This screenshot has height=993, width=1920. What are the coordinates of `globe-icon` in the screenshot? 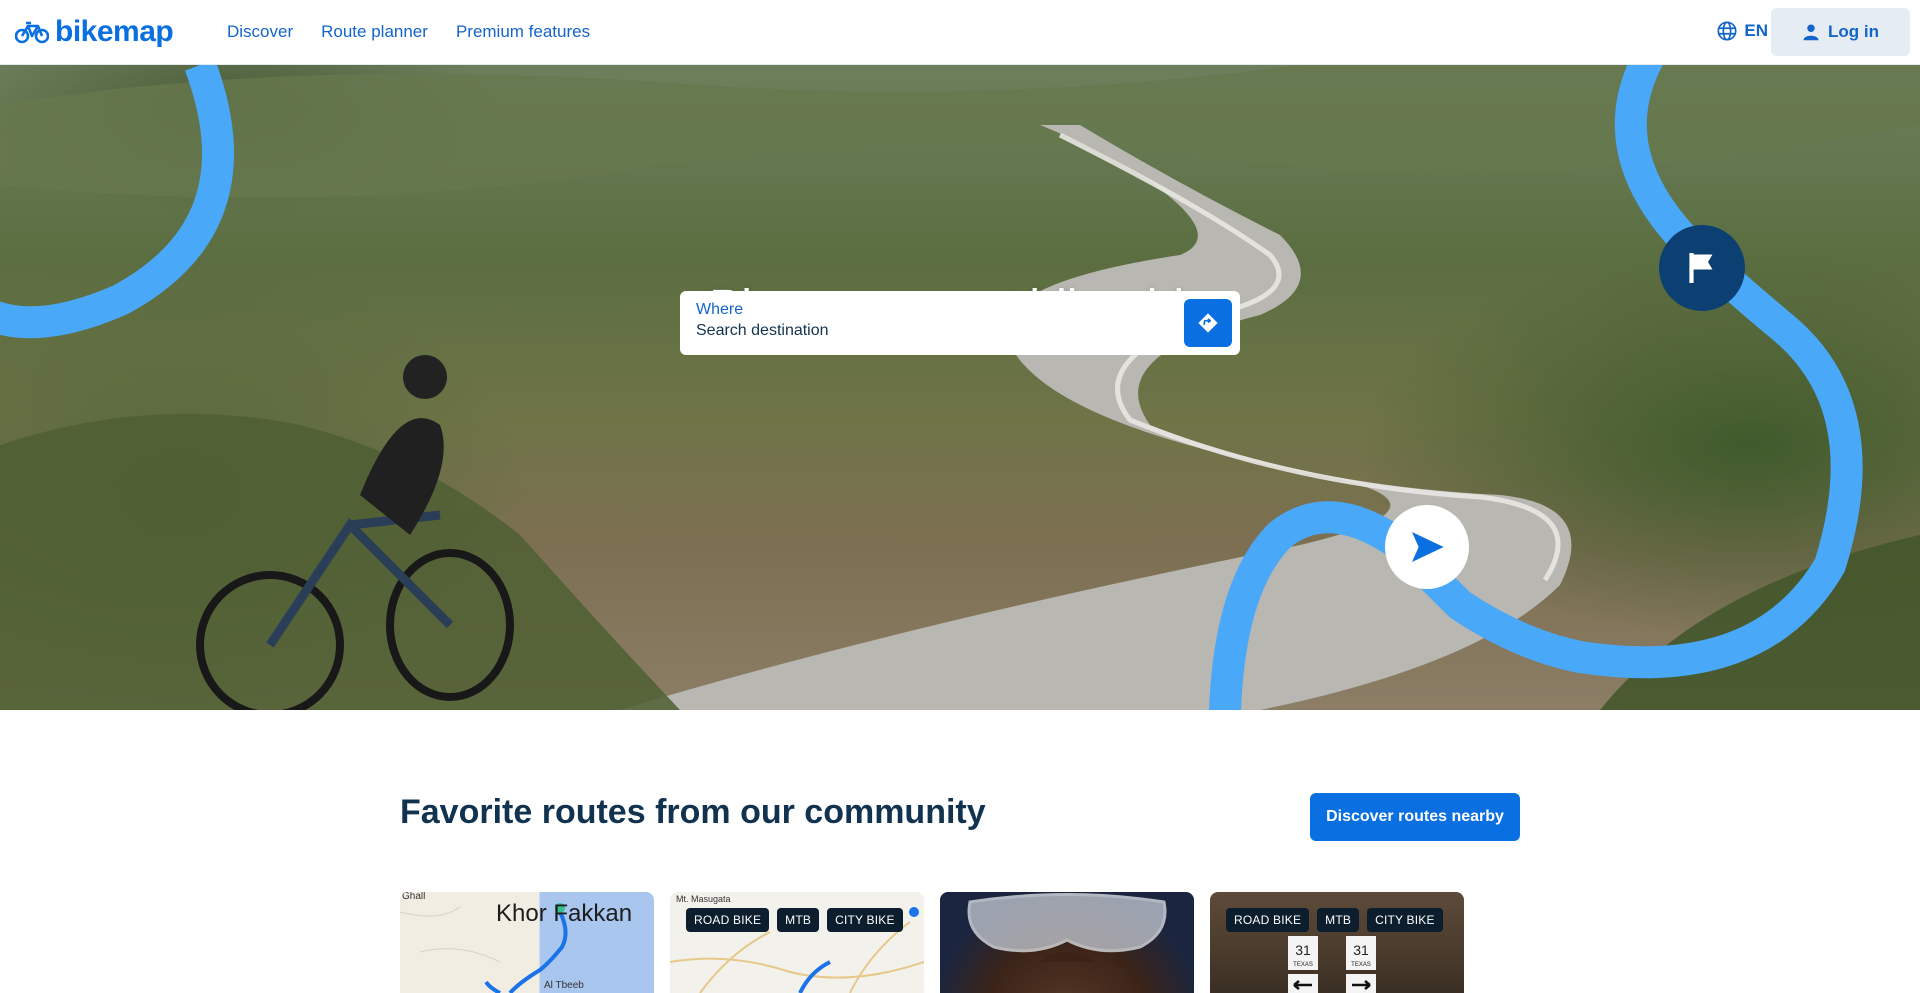 It's located at (1727, 31).